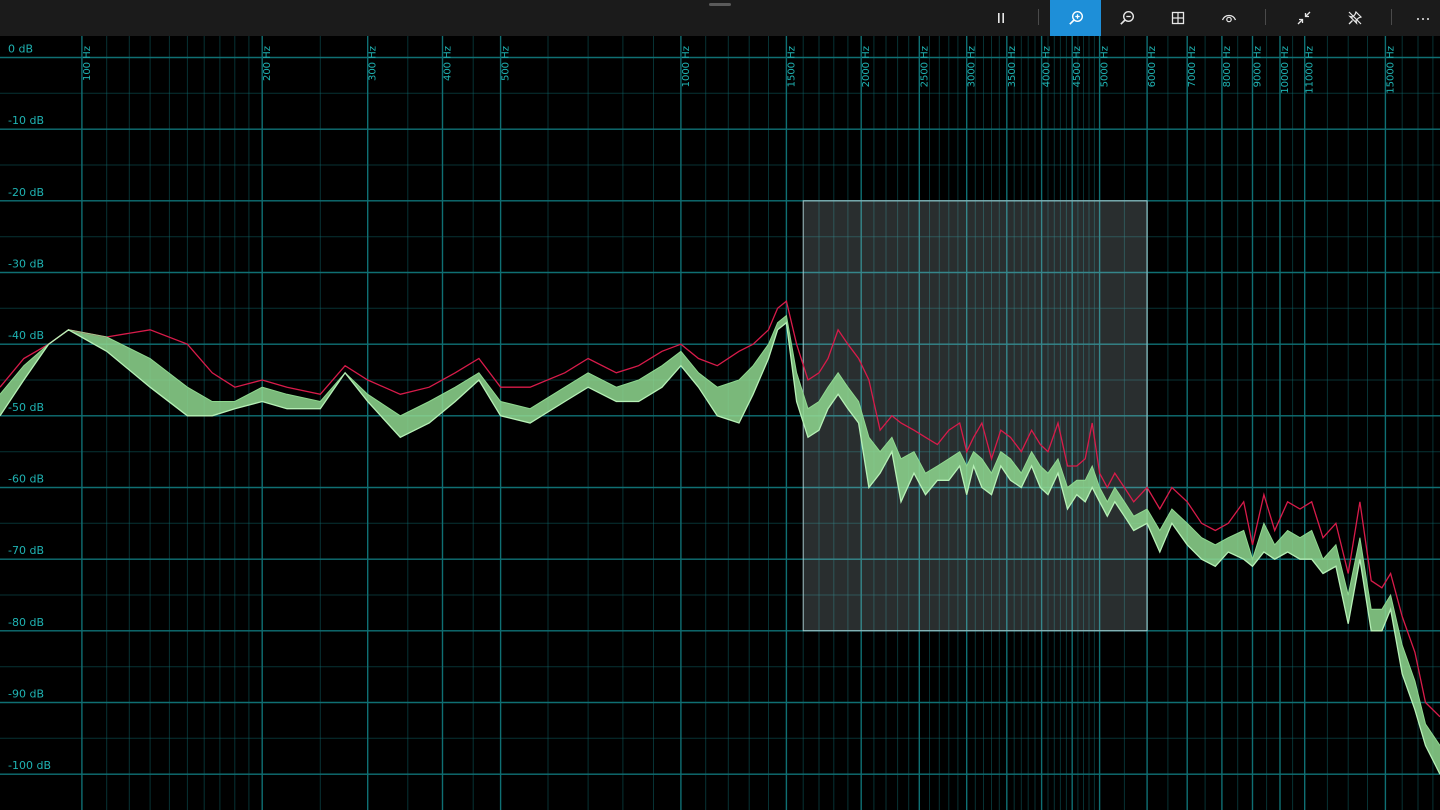 The height and width of the screenshot is (810, 1440). Describe the element at coordinates (26, 694) in the screenshot. I see `y-tick-label: -90 dB` at that location.